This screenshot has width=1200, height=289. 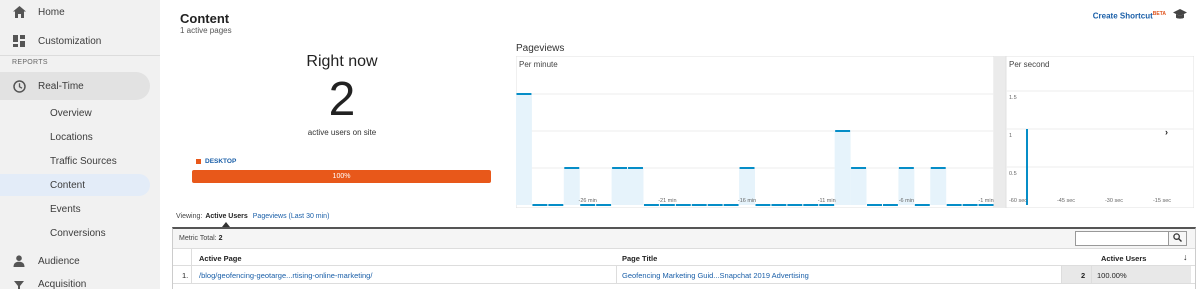 What do you see at coordinates (19, 284) in the screenshot?
I see `acquisition-icon` at bounding box center [19, 284].